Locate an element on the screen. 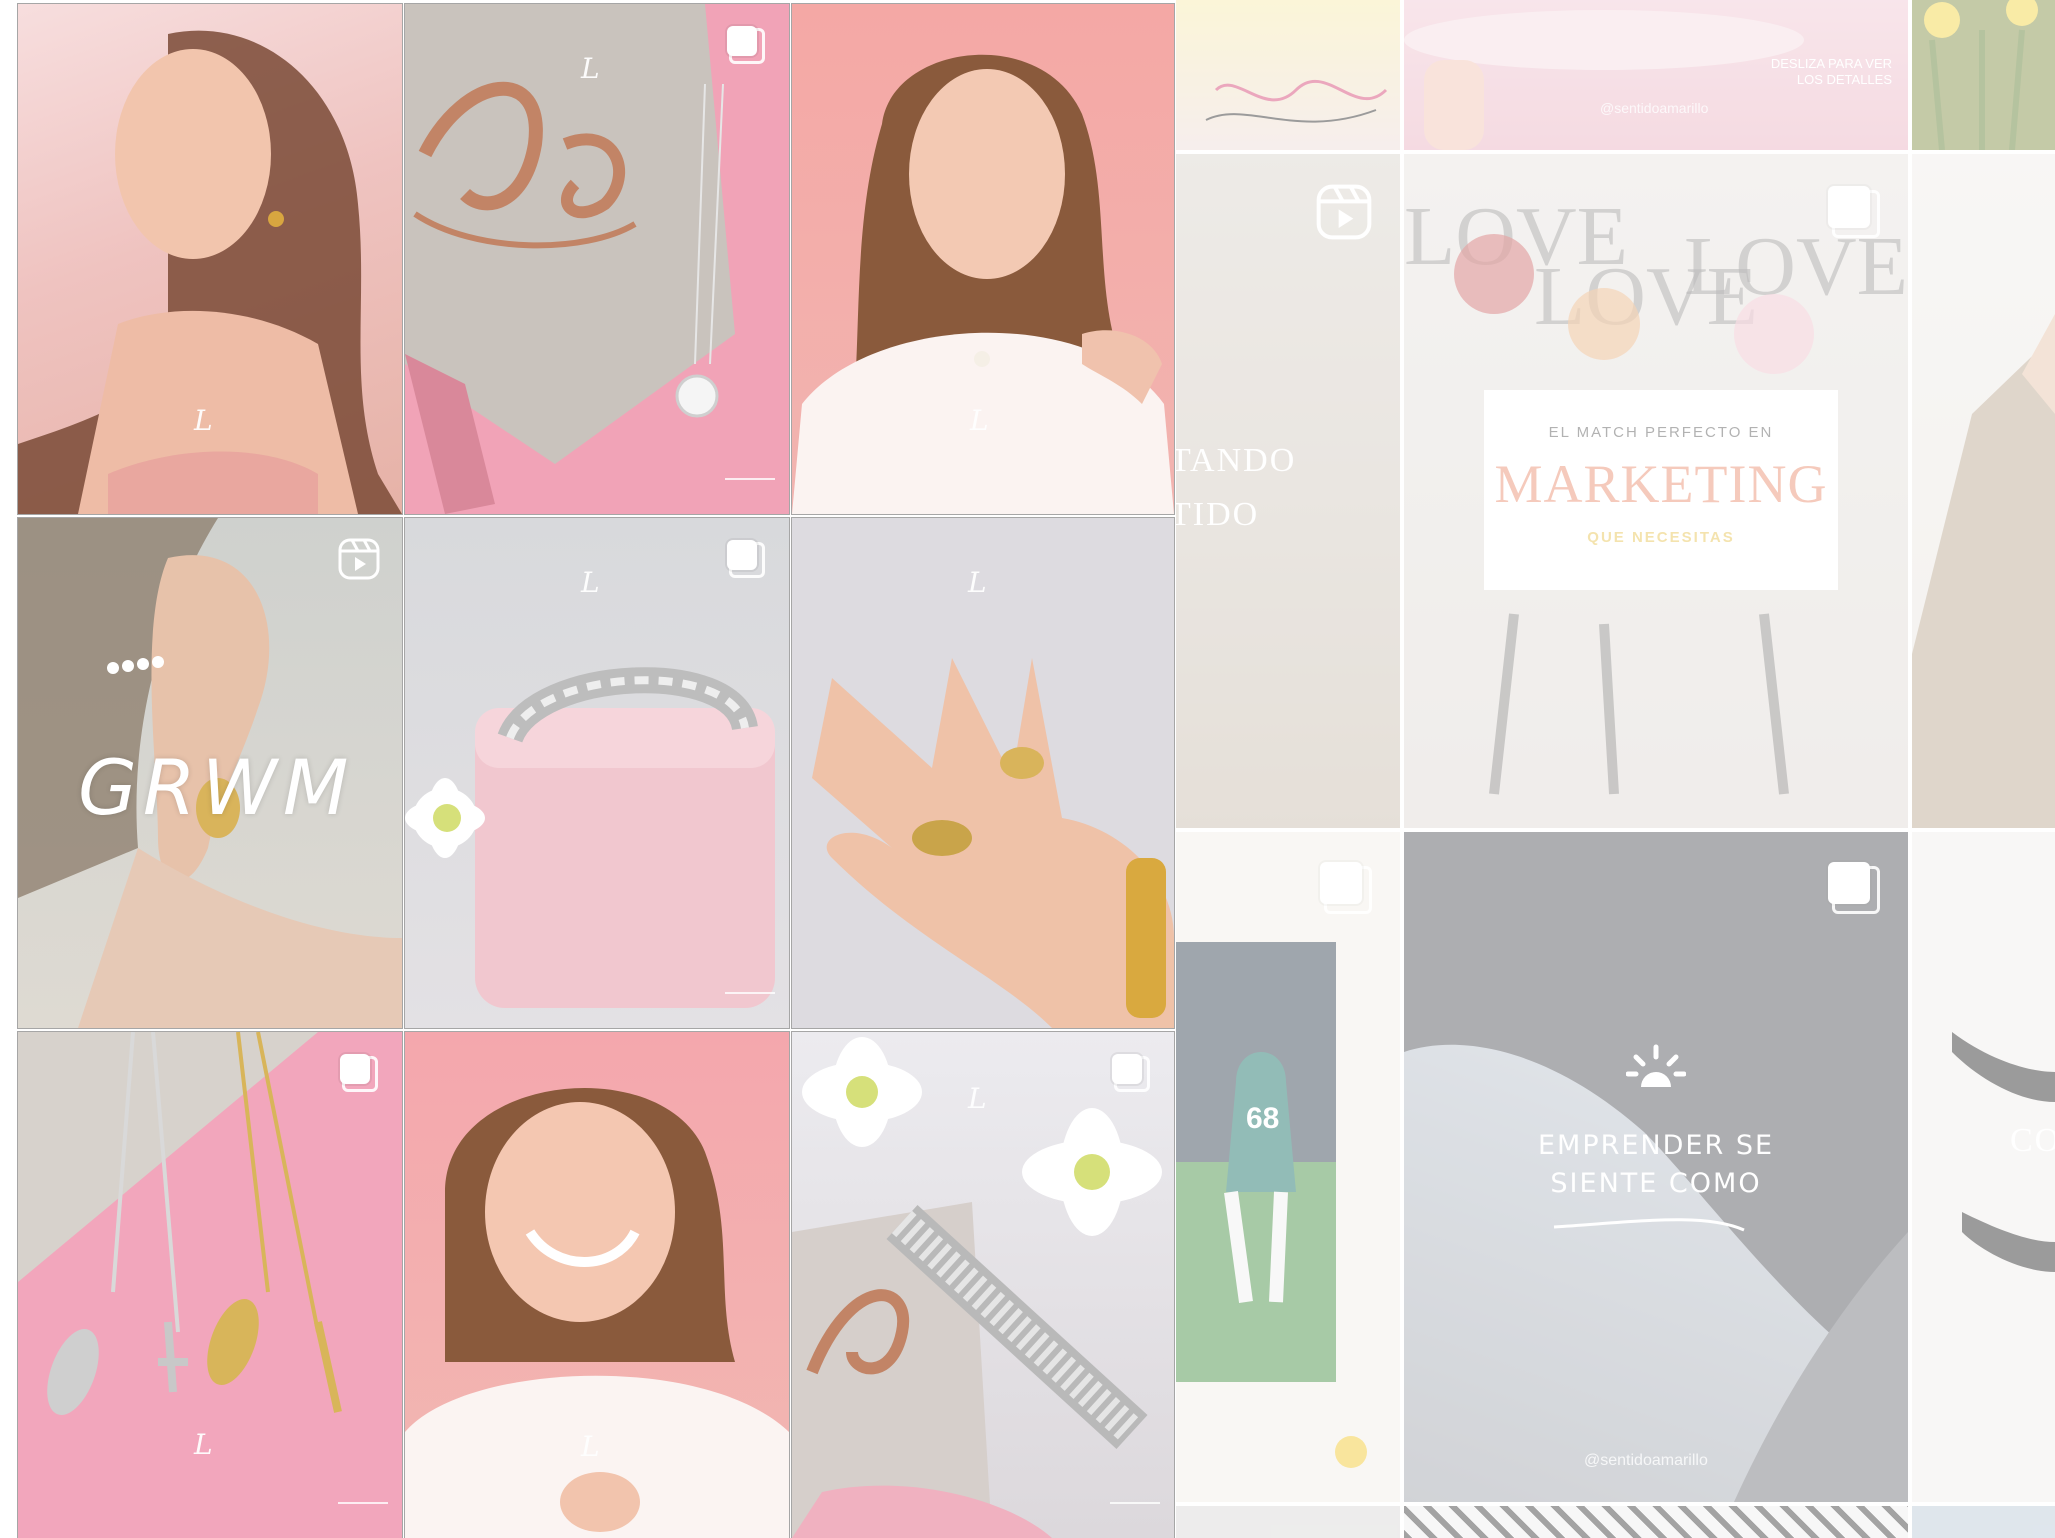  partial-title-co: CO is located at coordinates (2032, 1140).